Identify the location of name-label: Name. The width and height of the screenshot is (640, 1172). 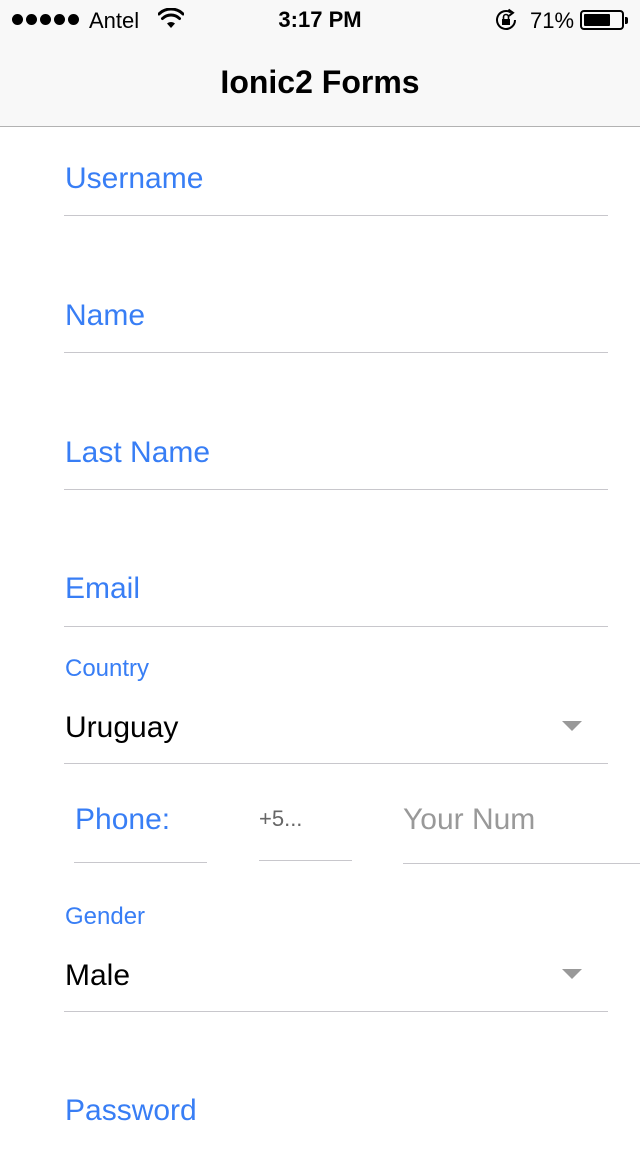
(105, 315).